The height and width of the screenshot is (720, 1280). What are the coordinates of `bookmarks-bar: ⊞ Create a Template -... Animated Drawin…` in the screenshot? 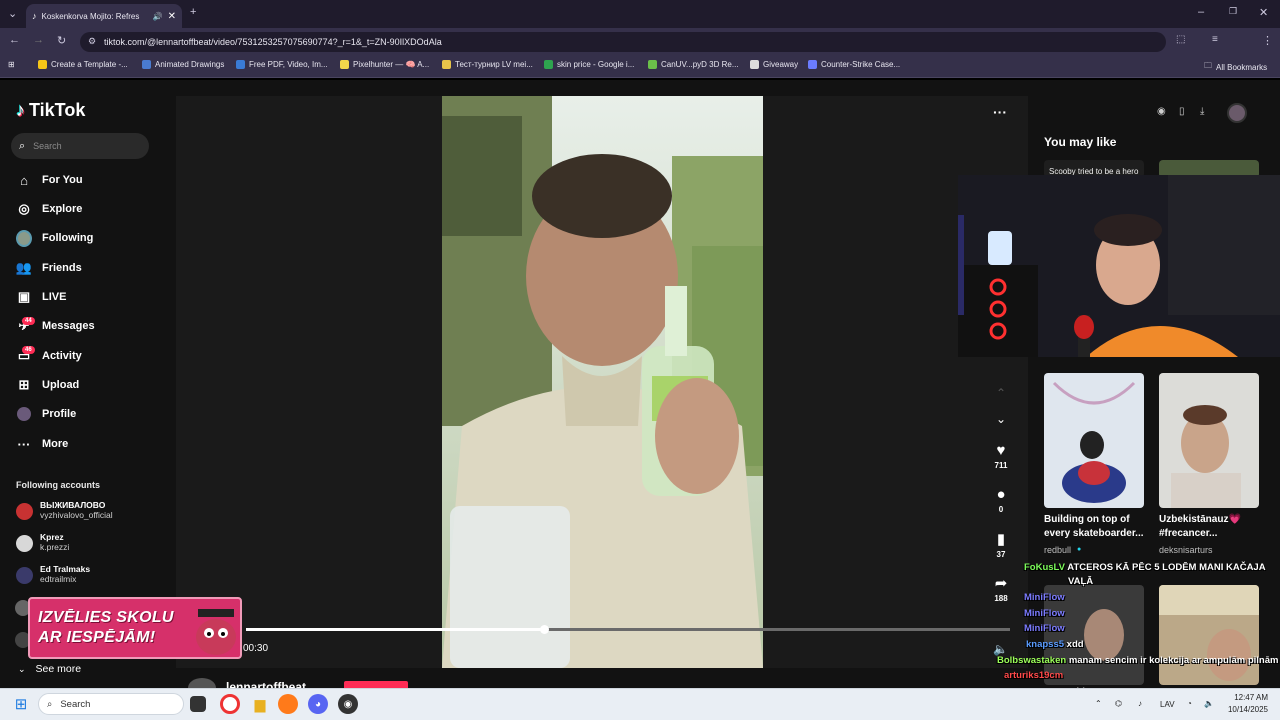 It's located at (640, 67).